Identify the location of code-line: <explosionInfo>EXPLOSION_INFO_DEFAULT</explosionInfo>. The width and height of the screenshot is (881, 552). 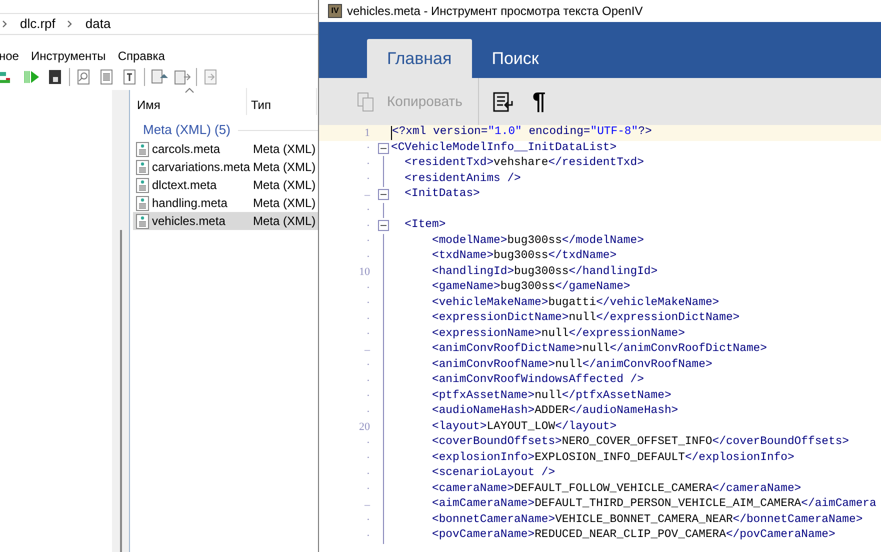
(612, 458).